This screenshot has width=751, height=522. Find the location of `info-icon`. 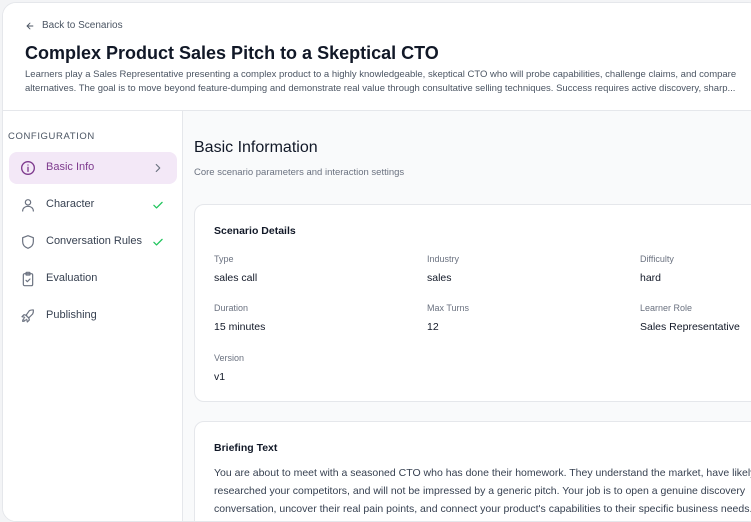

info-icon is located at coordinates (28, 168).